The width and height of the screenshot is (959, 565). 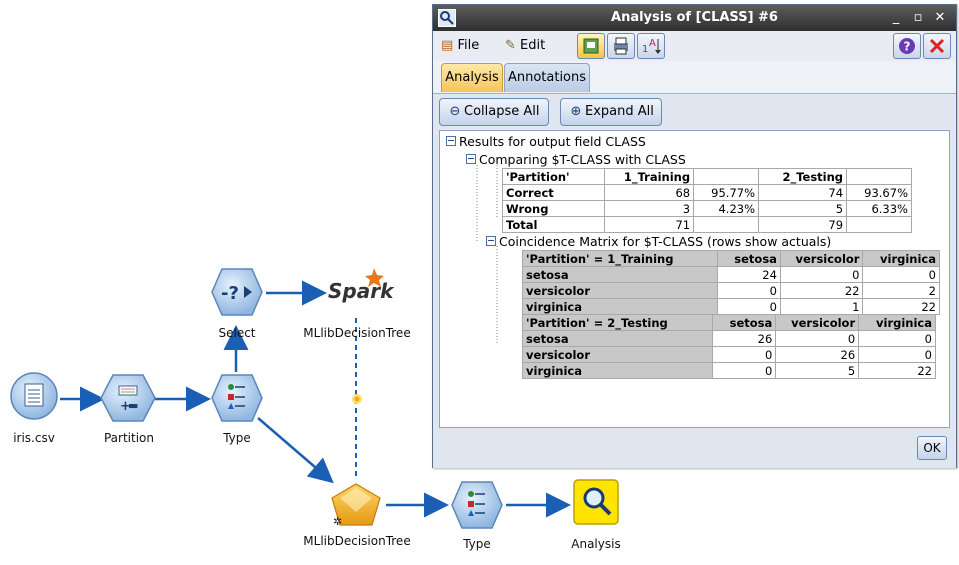 What do you see at coordinates (502, 111) in the screenshot?
I see `collapse-all-label: Collapse All` at bounding box center [502, 111].